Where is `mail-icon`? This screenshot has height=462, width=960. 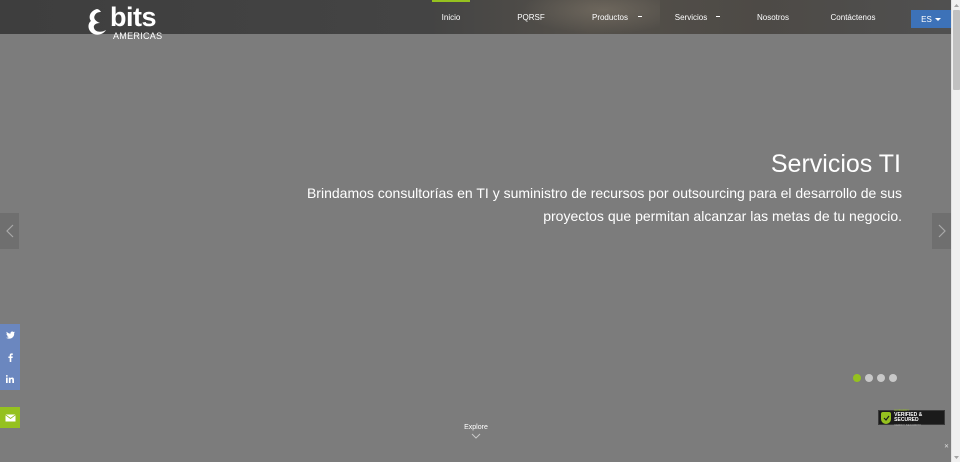 mail-icon is located at coordinates (10, 417).